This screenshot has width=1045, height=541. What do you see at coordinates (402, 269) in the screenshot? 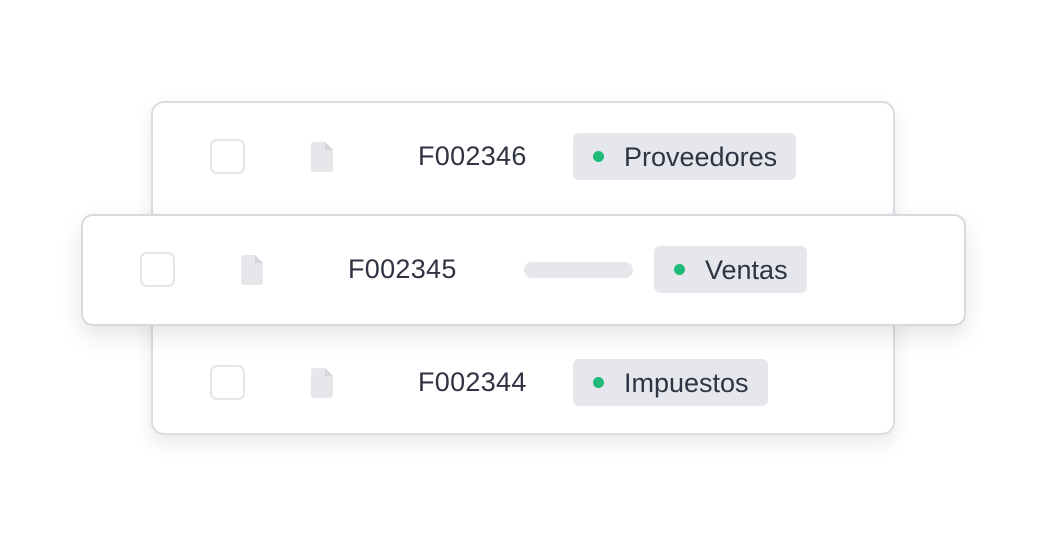
I see `file-code: F002345` at bounding box center [402, 269].